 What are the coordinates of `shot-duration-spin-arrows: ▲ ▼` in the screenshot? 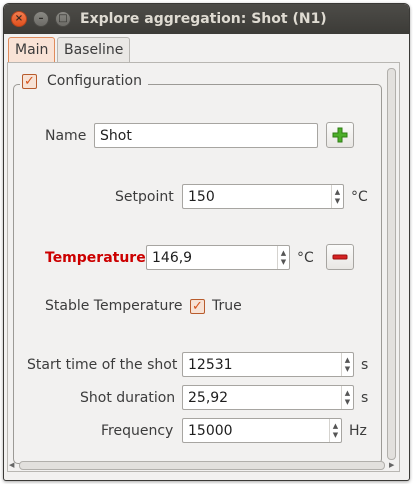 It's located at (347, 397).